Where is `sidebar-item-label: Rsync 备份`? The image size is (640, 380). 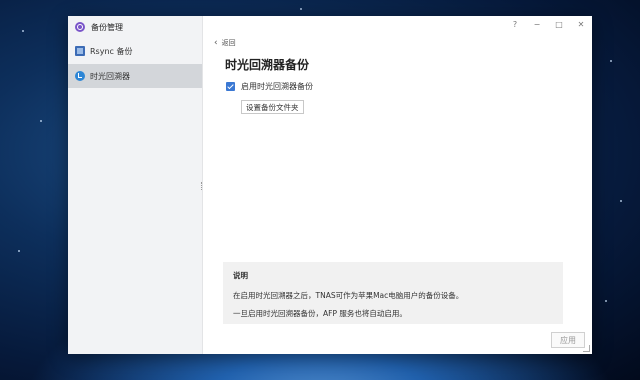
sidebar-item-label: Rsync 备份 is located at coordinates (111, 51).